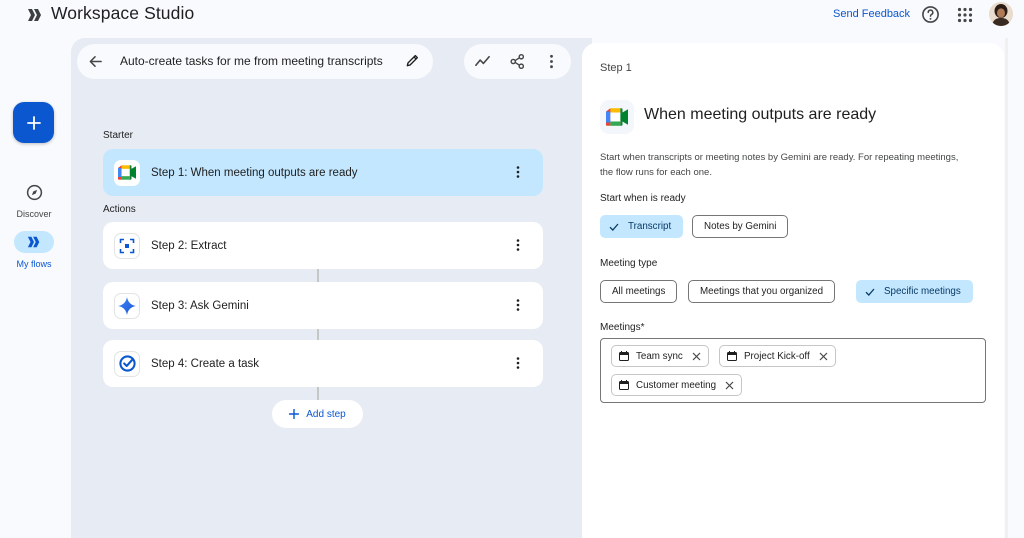  Describe the element at coordinates (127, 245) in the screenshot. I see `extract-icon` at that location.